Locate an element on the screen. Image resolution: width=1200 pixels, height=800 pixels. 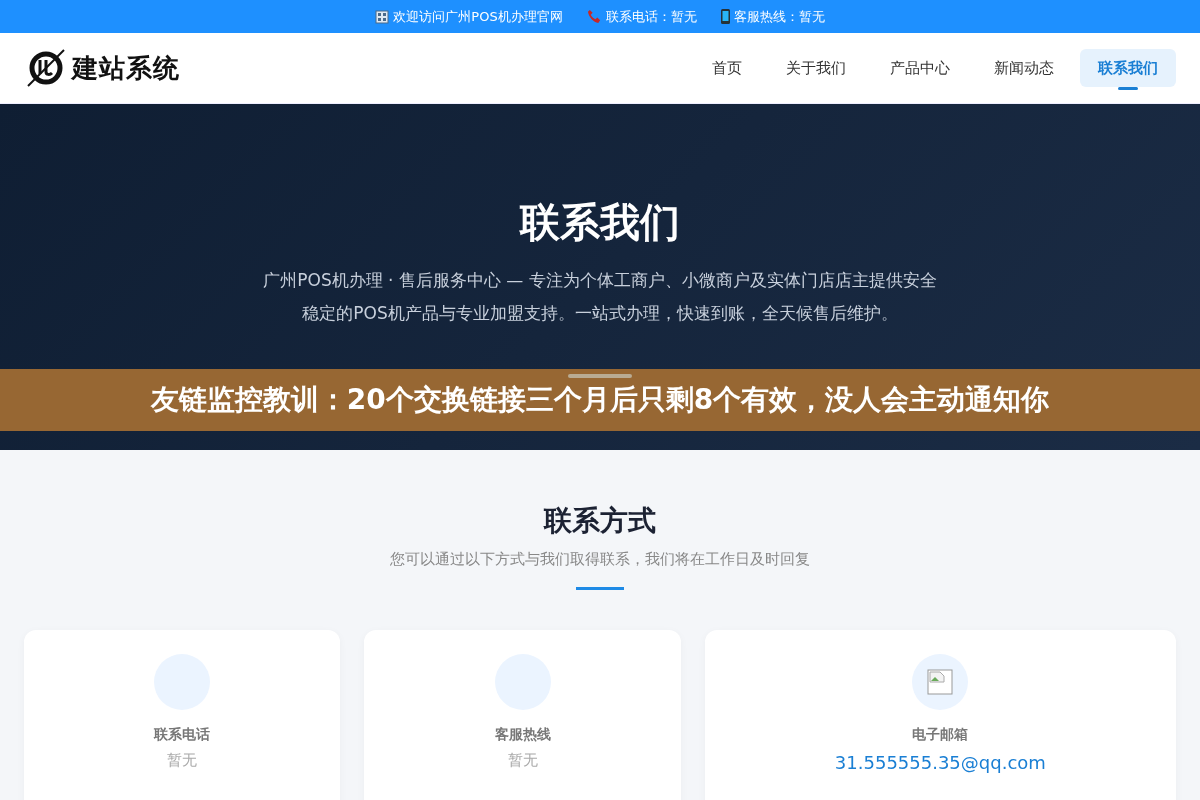
email-link: 31.555555.35@qq.com is located at coordinates (940, 762).